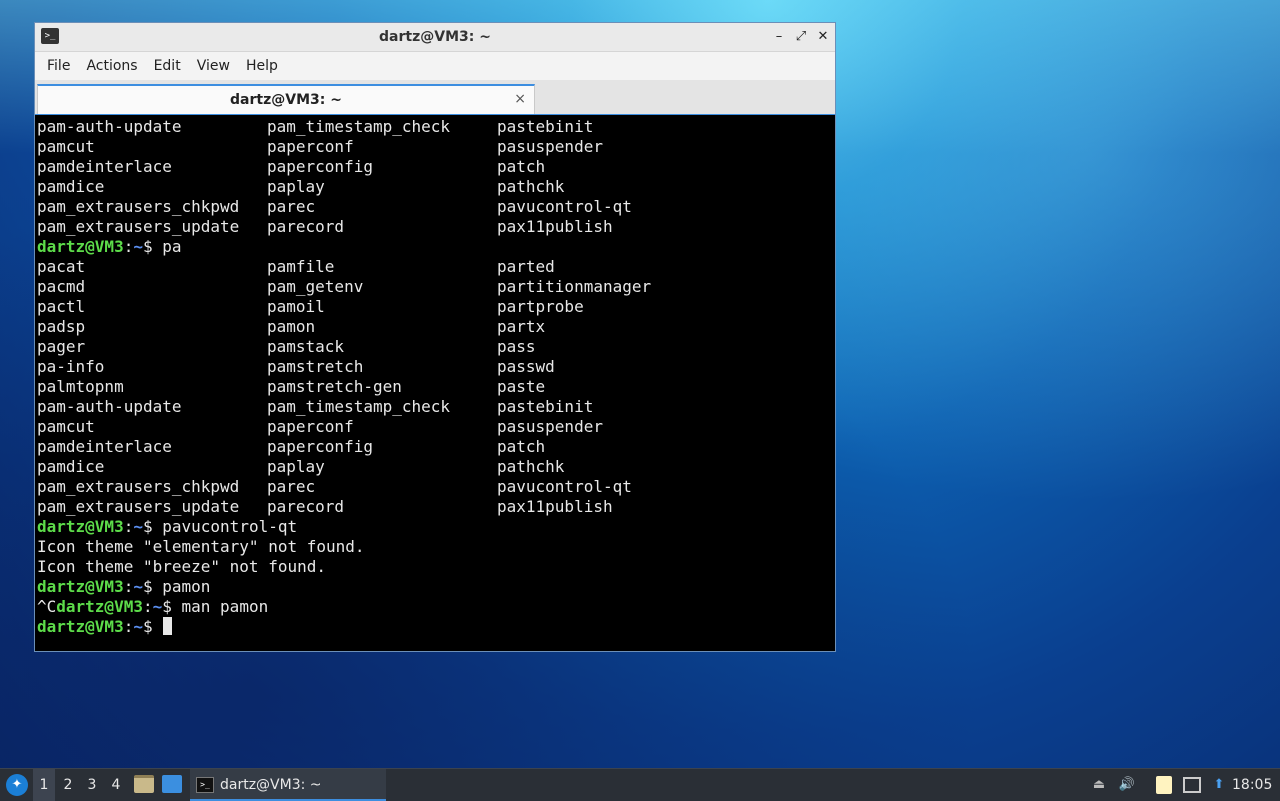  What do you see at coordinates (801, 37) in the screenshot?
I see `maximize-button: ⤢` at bounding box center [801, 37].